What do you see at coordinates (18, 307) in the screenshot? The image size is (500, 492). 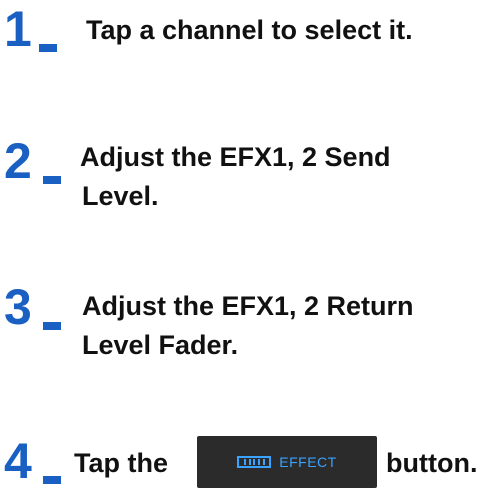 I see `step-number: 3` at bounding box center [18, 307].